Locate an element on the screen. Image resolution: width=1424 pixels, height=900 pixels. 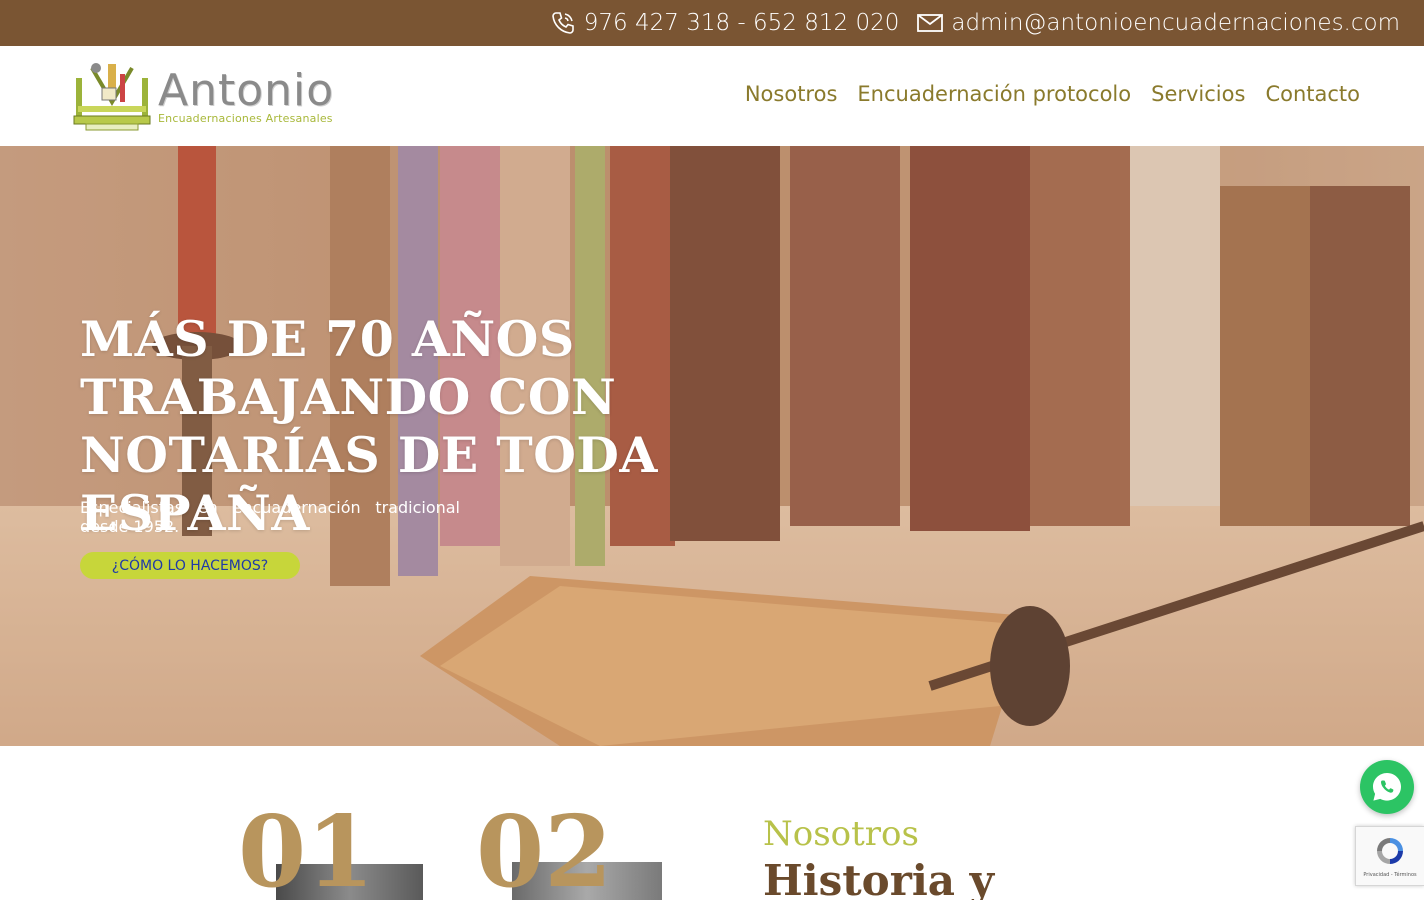
phone-contact: 976 427 318 - 652 812 020 is located at coordinates (725, 23).